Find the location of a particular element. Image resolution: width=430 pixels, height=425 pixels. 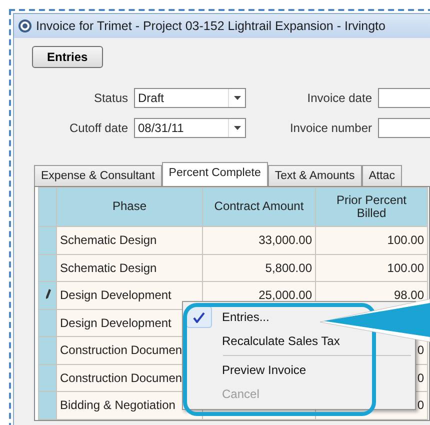

window-title: Invoice for Trimet - Project 03-152 Lightrail Expansion - Irvingto is located at coordinates (211, 26).